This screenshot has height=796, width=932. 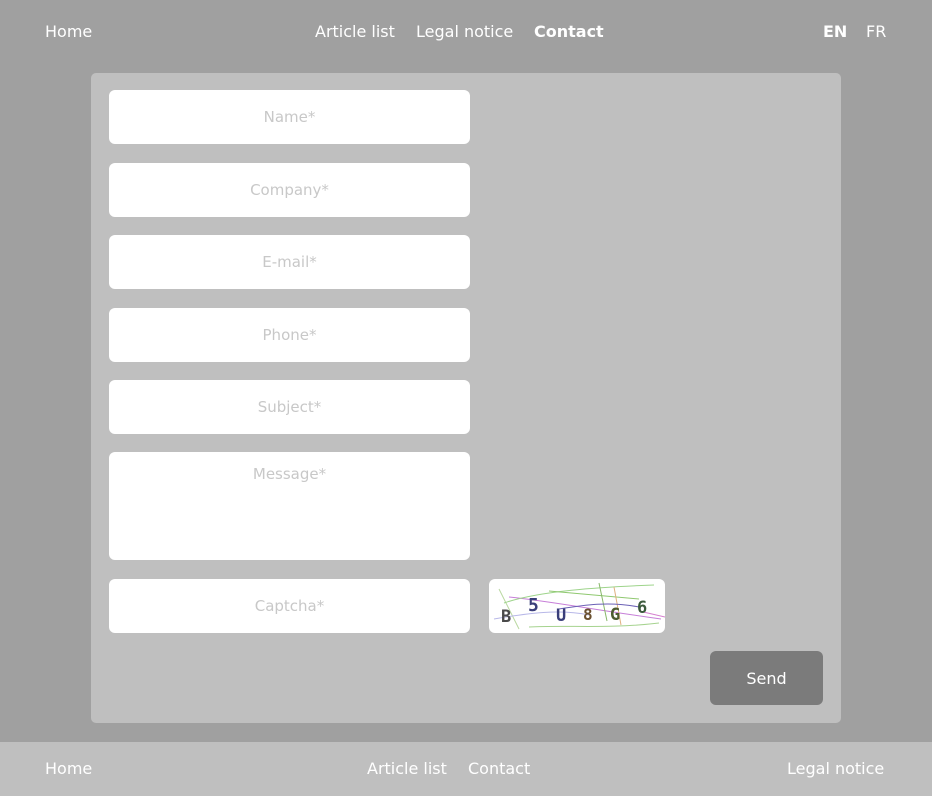 What do you see at coordinates (569, 32) in the screenshot?
I see `nav-contact-link: Contact` at bounding box center [569, 32].